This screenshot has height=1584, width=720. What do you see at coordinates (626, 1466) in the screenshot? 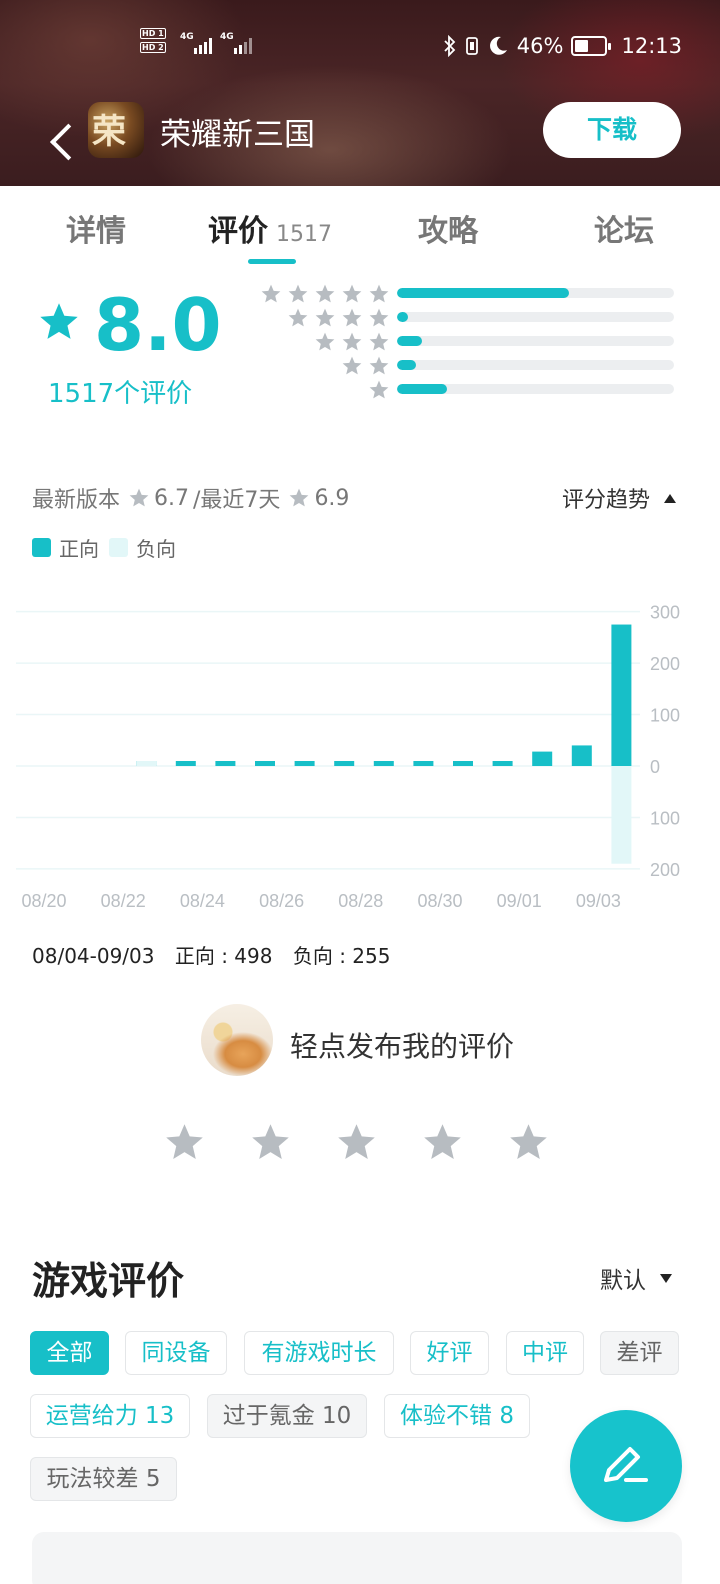
I see `write-review-button` at bounding box center [626, 1466].